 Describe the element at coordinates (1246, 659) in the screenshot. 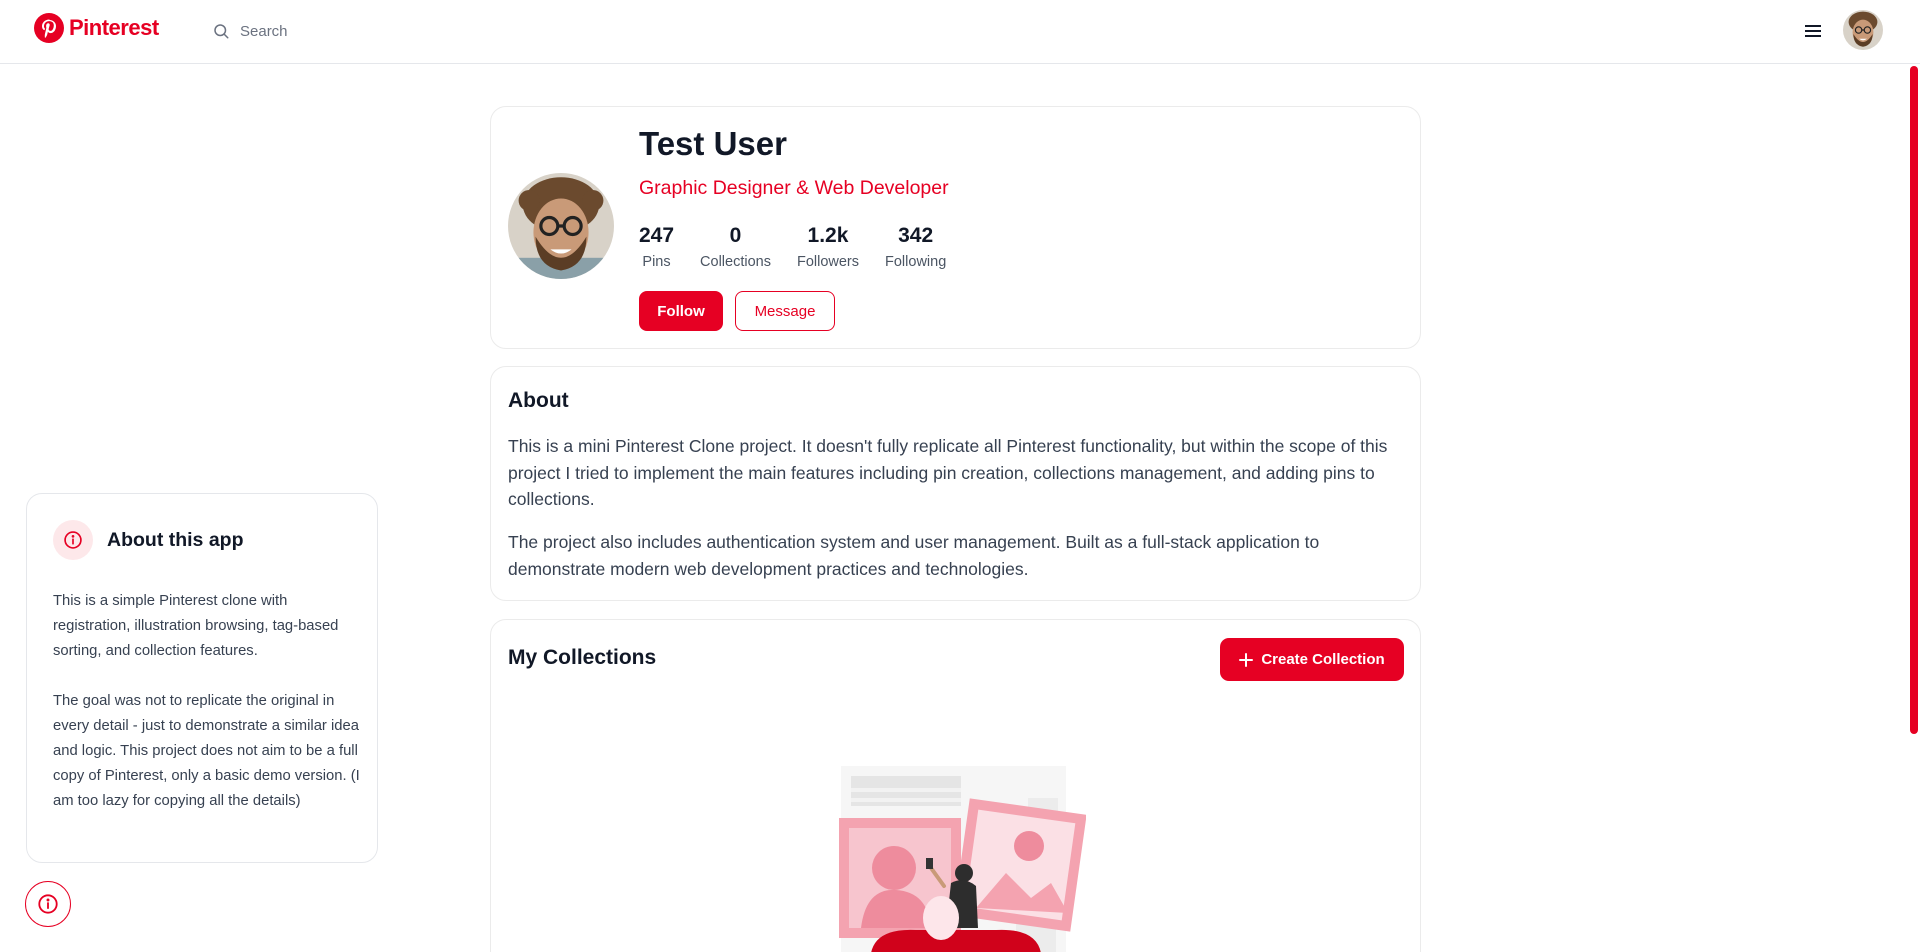

I see `plus-icon` at that location.